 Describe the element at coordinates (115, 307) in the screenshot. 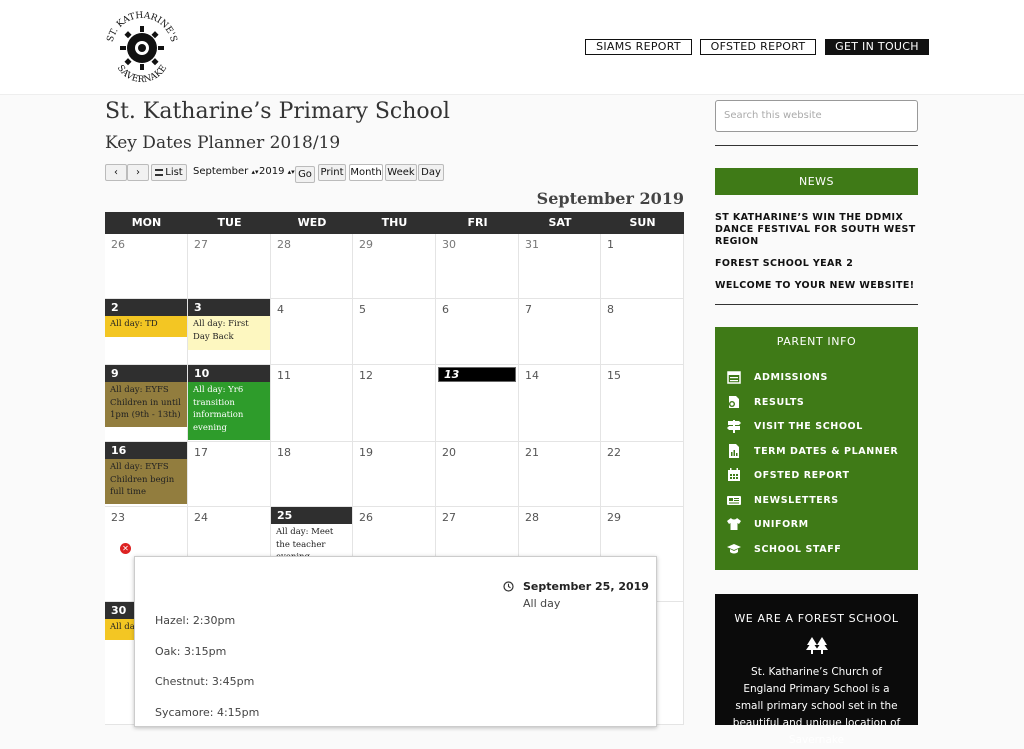

I see `day-number: 2` at that location.